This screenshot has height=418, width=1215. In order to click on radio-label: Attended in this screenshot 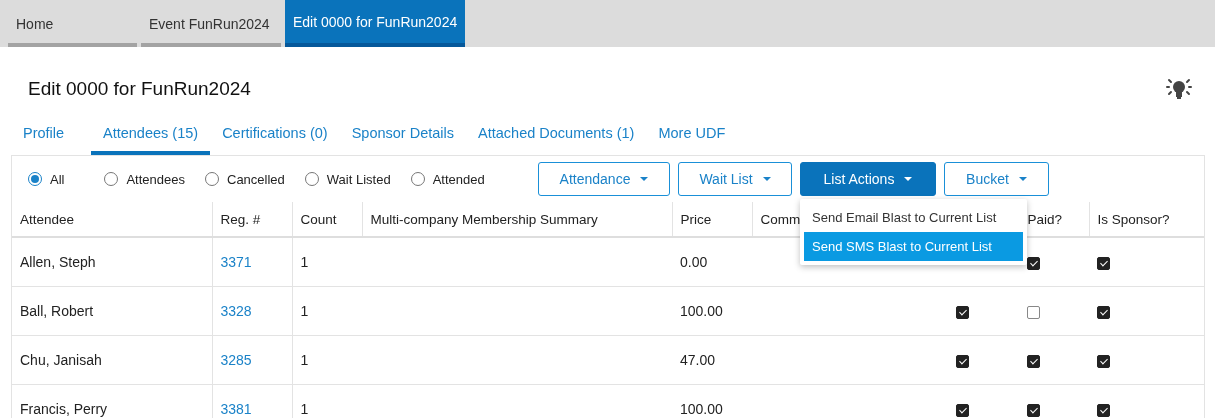, I will do `click(458, 179)`.